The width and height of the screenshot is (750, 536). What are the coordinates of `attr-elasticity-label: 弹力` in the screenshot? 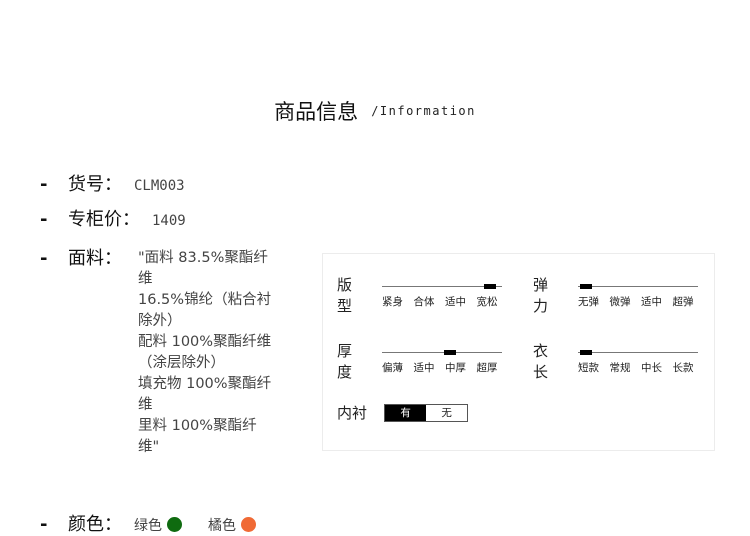 It's located at (541, 295).